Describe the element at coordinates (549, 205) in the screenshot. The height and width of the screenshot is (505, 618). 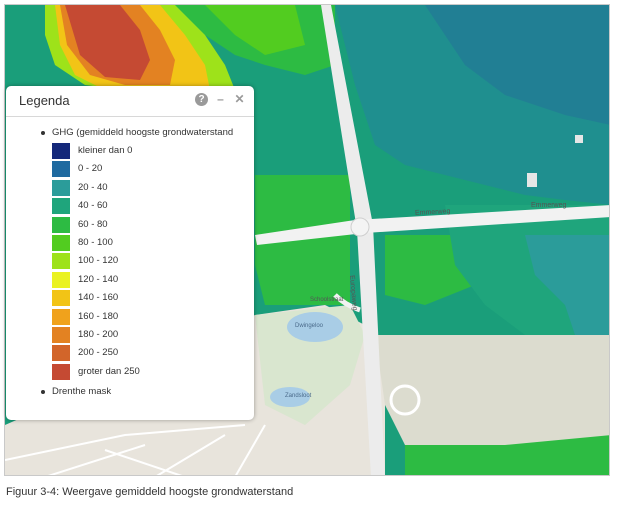
I see `street-label-emmerweg-2: Emmerweg` at that location.